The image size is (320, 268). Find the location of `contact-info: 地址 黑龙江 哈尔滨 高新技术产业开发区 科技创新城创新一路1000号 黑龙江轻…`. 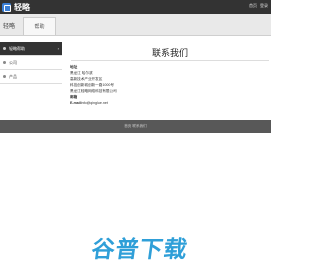

contact-info: 地址 黑龙江 哈尔滨 高新技术产业开发区 科技创新城创新一路1000号 黑龙江轻… is located at coordinates (170, 85).